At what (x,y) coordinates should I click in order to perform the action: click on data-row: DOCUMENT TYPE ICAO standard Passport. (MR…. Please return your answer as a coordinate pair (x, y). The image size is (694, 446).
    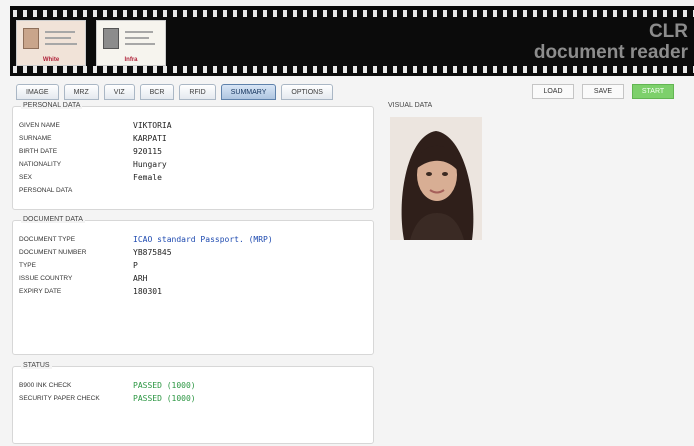
    Looking at the image, I should click on (146, 239).